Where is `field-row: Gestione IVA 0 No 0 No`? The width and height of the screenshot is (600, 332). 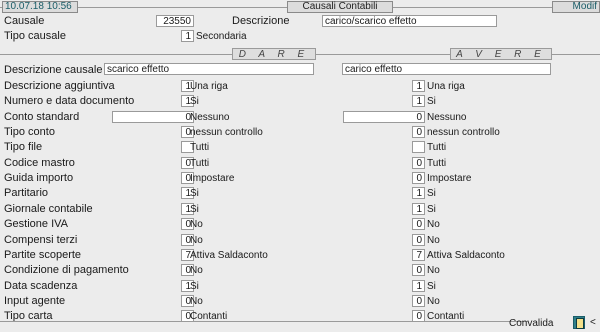
field-row: Gestione IVA 0 No 0 No is located at coordinates (300, 224).